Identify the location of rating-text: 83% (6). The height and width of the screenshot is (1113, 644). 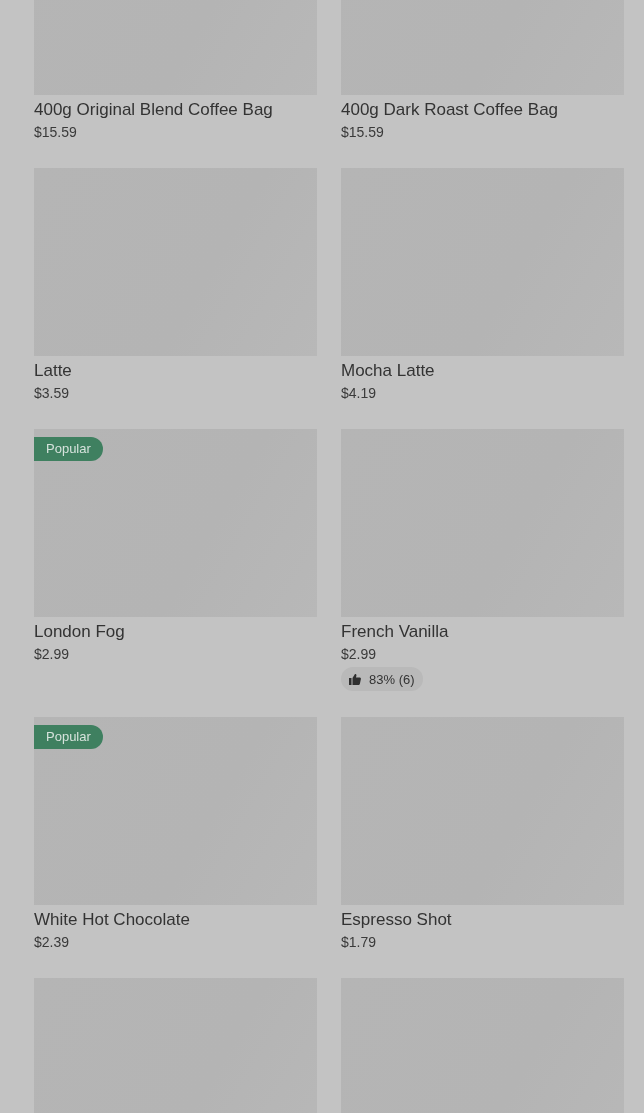
(392, 679).